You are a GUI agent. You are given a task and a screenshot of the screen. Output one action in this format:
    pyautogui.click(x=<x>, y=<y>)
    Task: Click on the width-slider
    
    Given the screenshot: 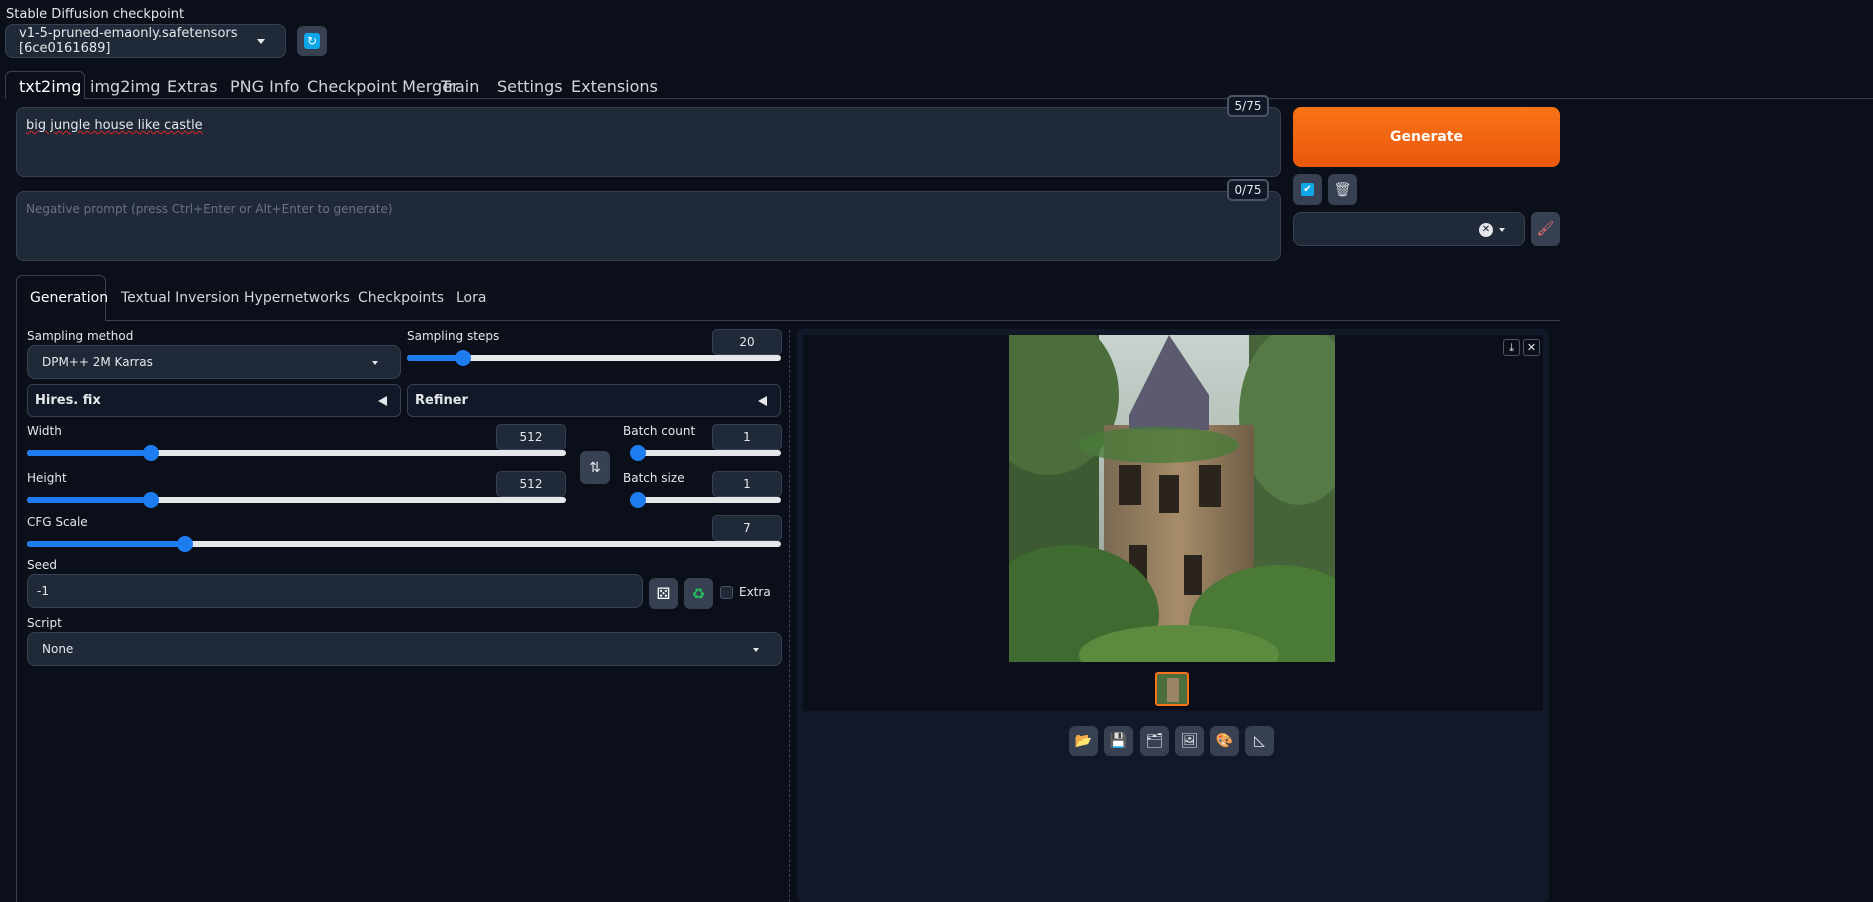 What is the action you would take?
    pyautogui.click(x=296, y=452)
    